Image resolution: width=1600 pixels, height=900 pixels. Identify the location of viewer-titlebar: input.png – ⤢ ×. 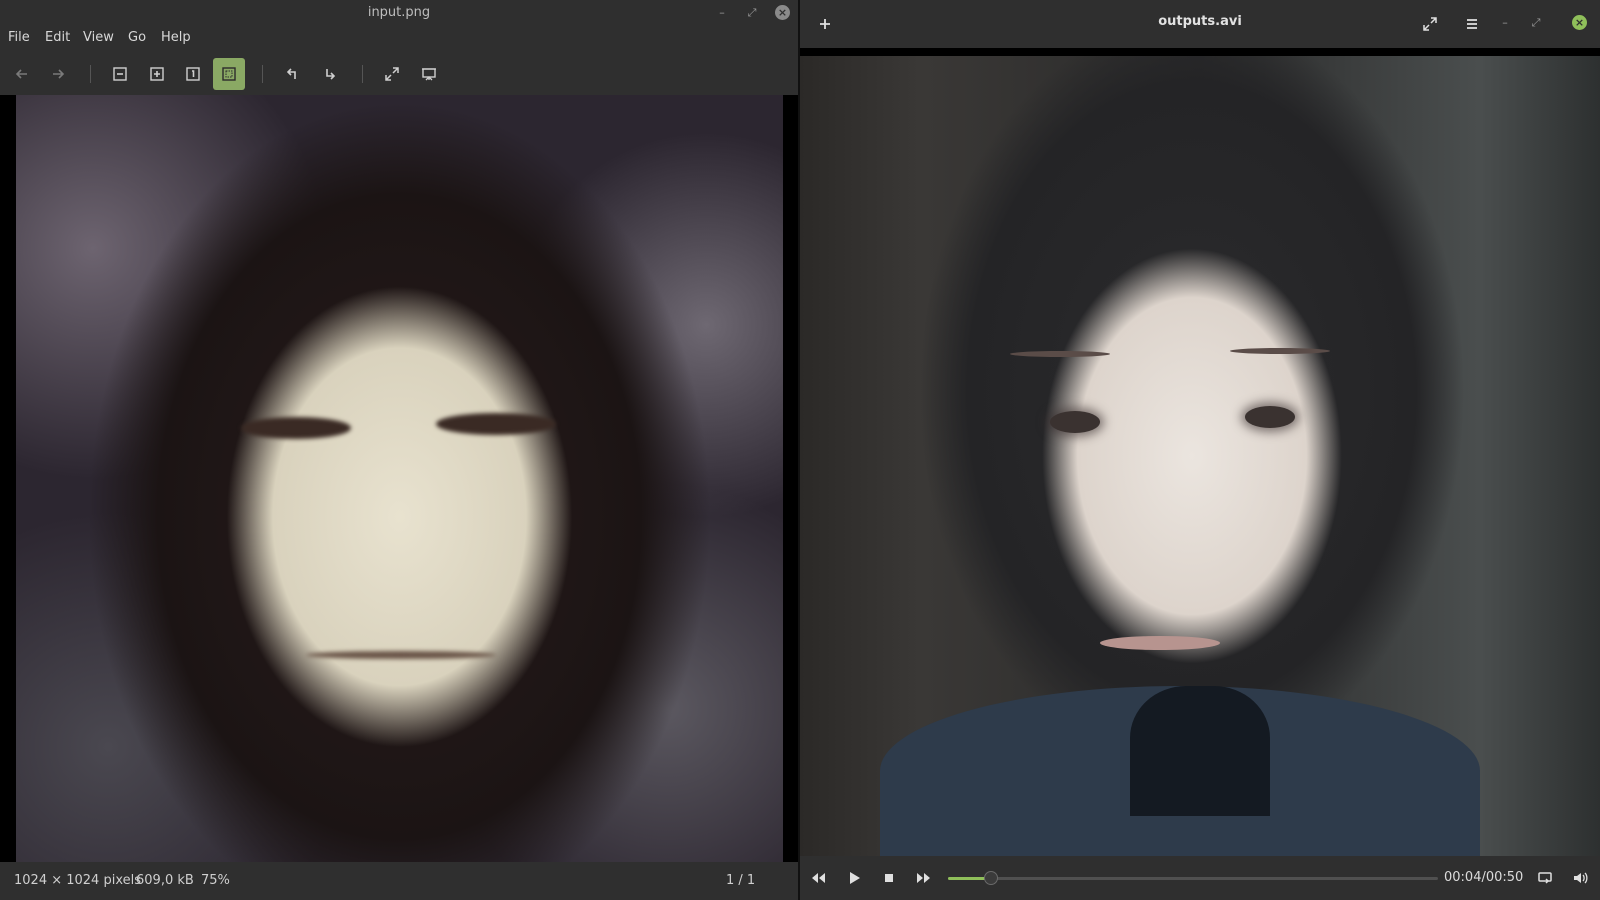
(399, 13).